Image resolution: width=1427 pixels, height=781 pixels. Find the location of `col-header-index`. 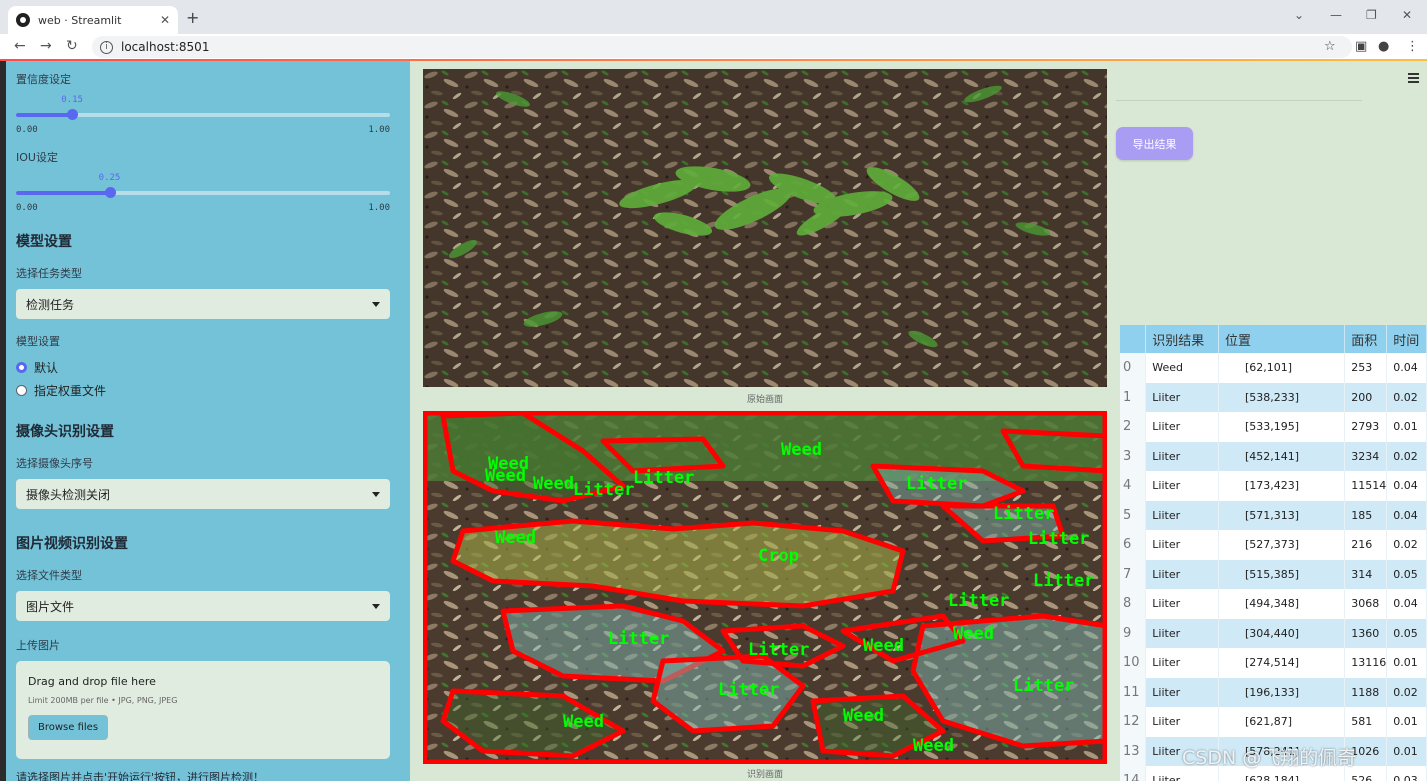

col-header-index is located at coordinates (1133, 339).